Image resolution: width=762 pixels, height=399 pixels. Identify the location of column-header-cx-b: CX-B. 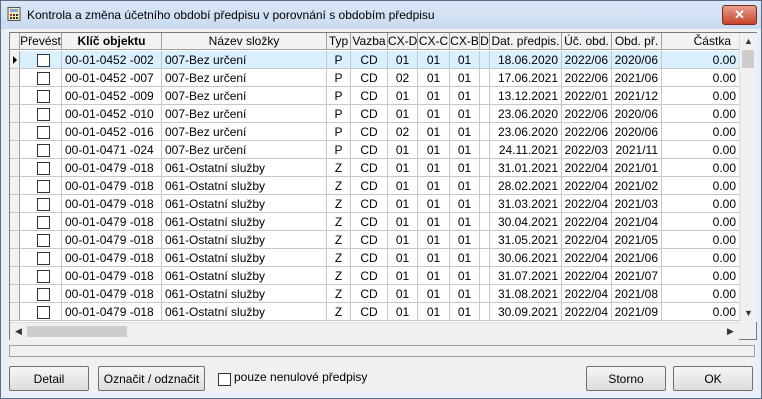
(465, 41).